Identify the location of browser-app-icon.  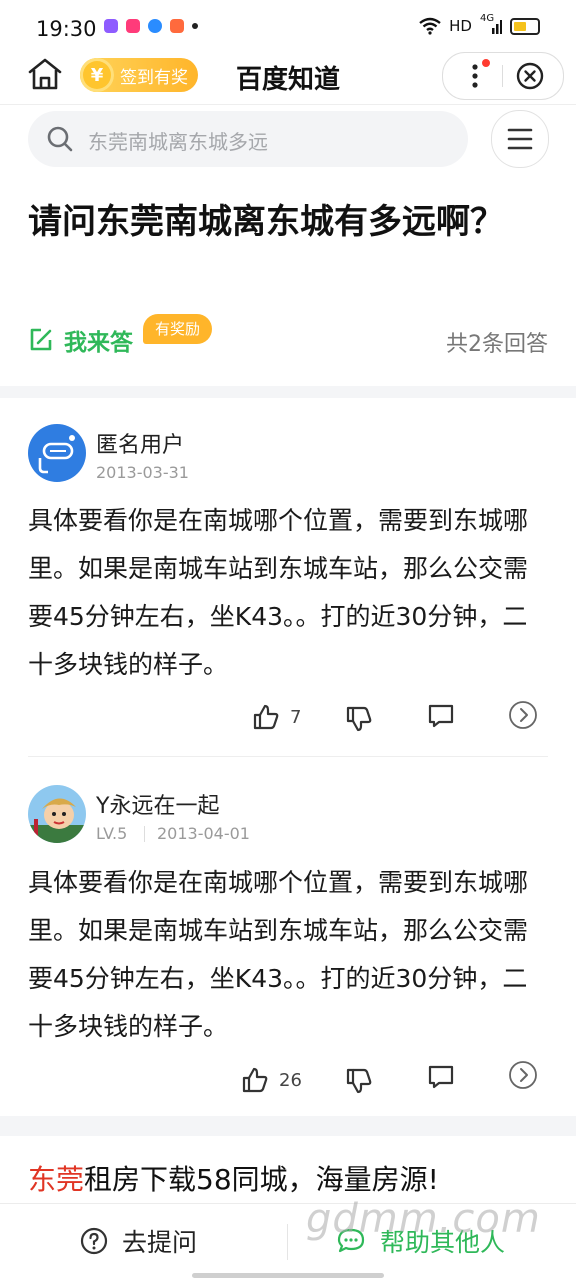
(155, 26).